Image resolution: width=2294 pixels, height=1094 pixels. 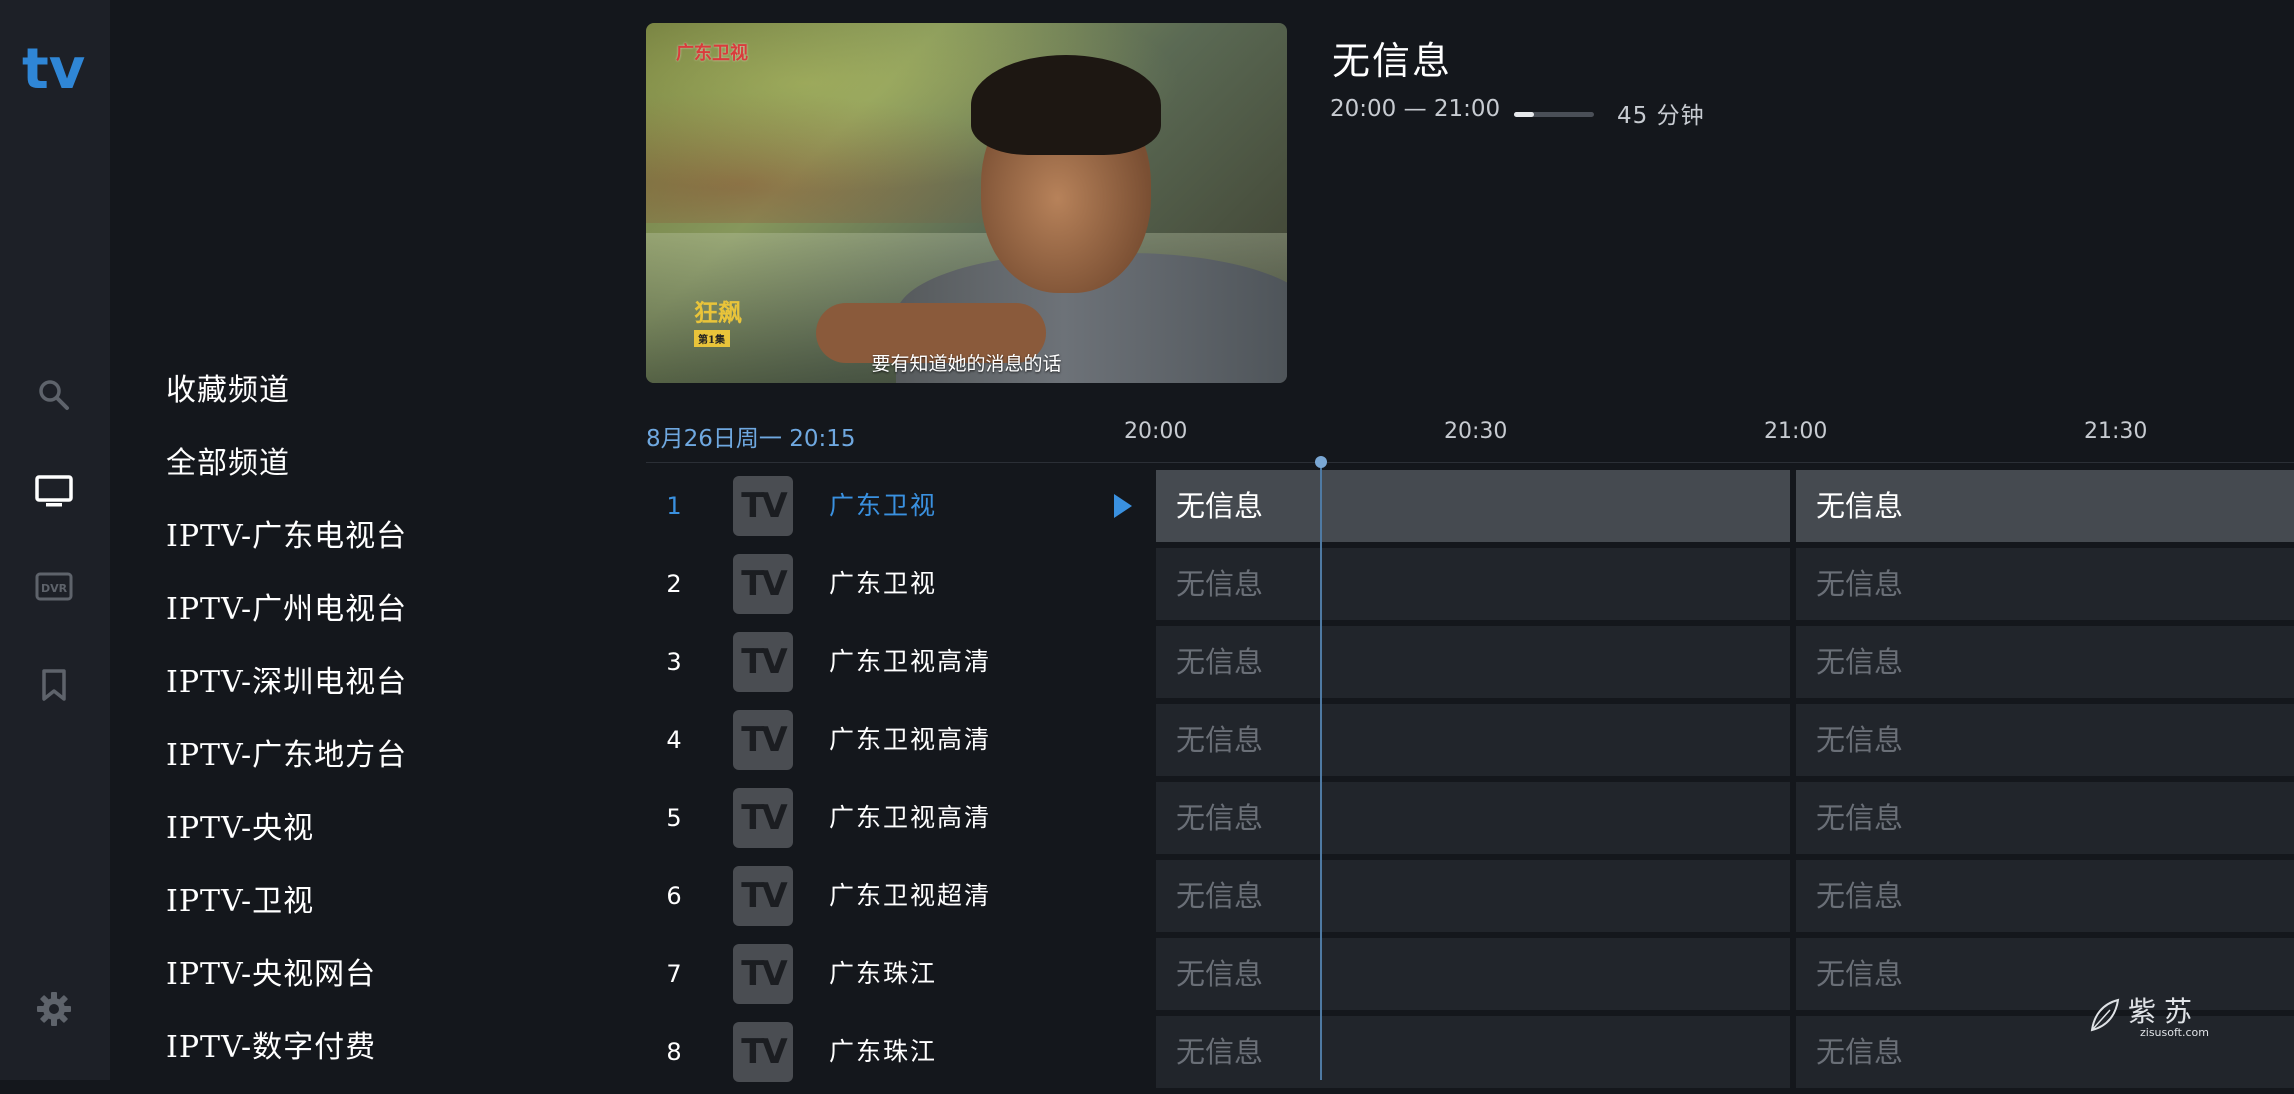 I want to click on bookmarks-button, so click(x=54, y=685).